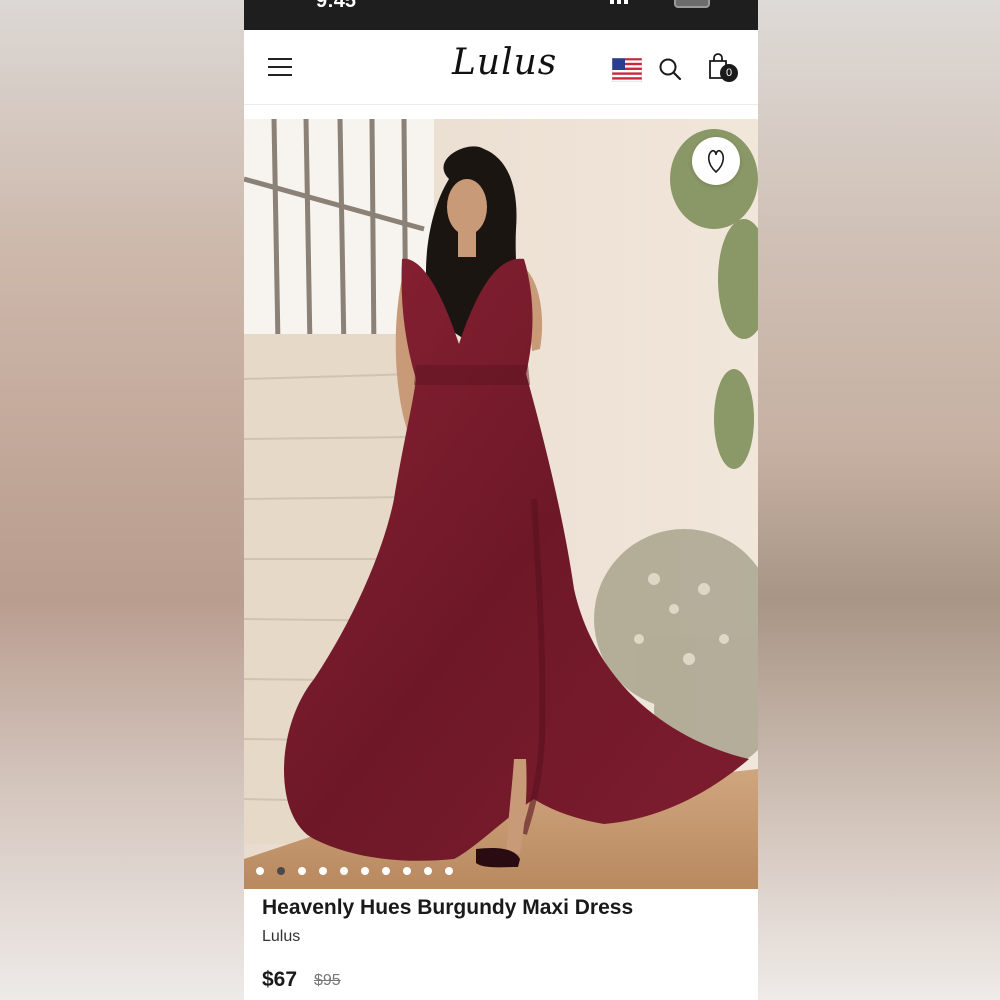 The height and width of the screenshot is (1000, 1000). Describe the element at coordinates (501, 15) in the screenshot. I see `status-bar: 9:45` at that location.